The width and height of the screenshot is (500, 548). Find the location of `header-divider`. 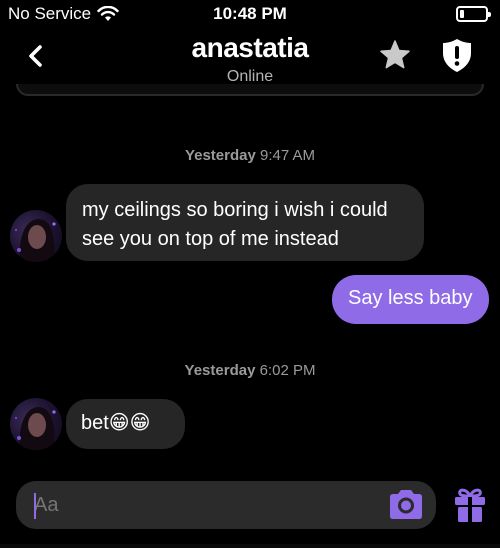

header-divider is located at coordinates (250, 90).